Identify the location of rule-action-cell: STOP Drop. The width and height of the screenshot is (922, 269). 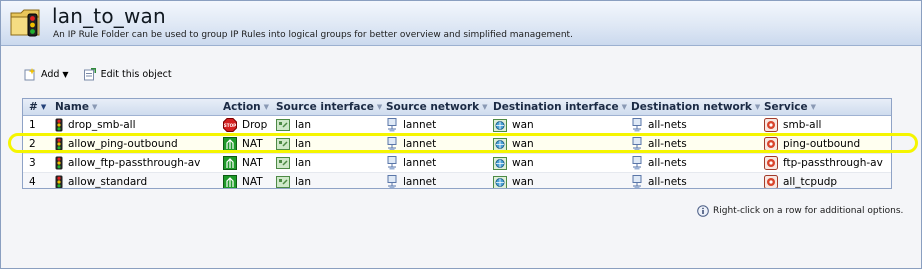
(245, 125).